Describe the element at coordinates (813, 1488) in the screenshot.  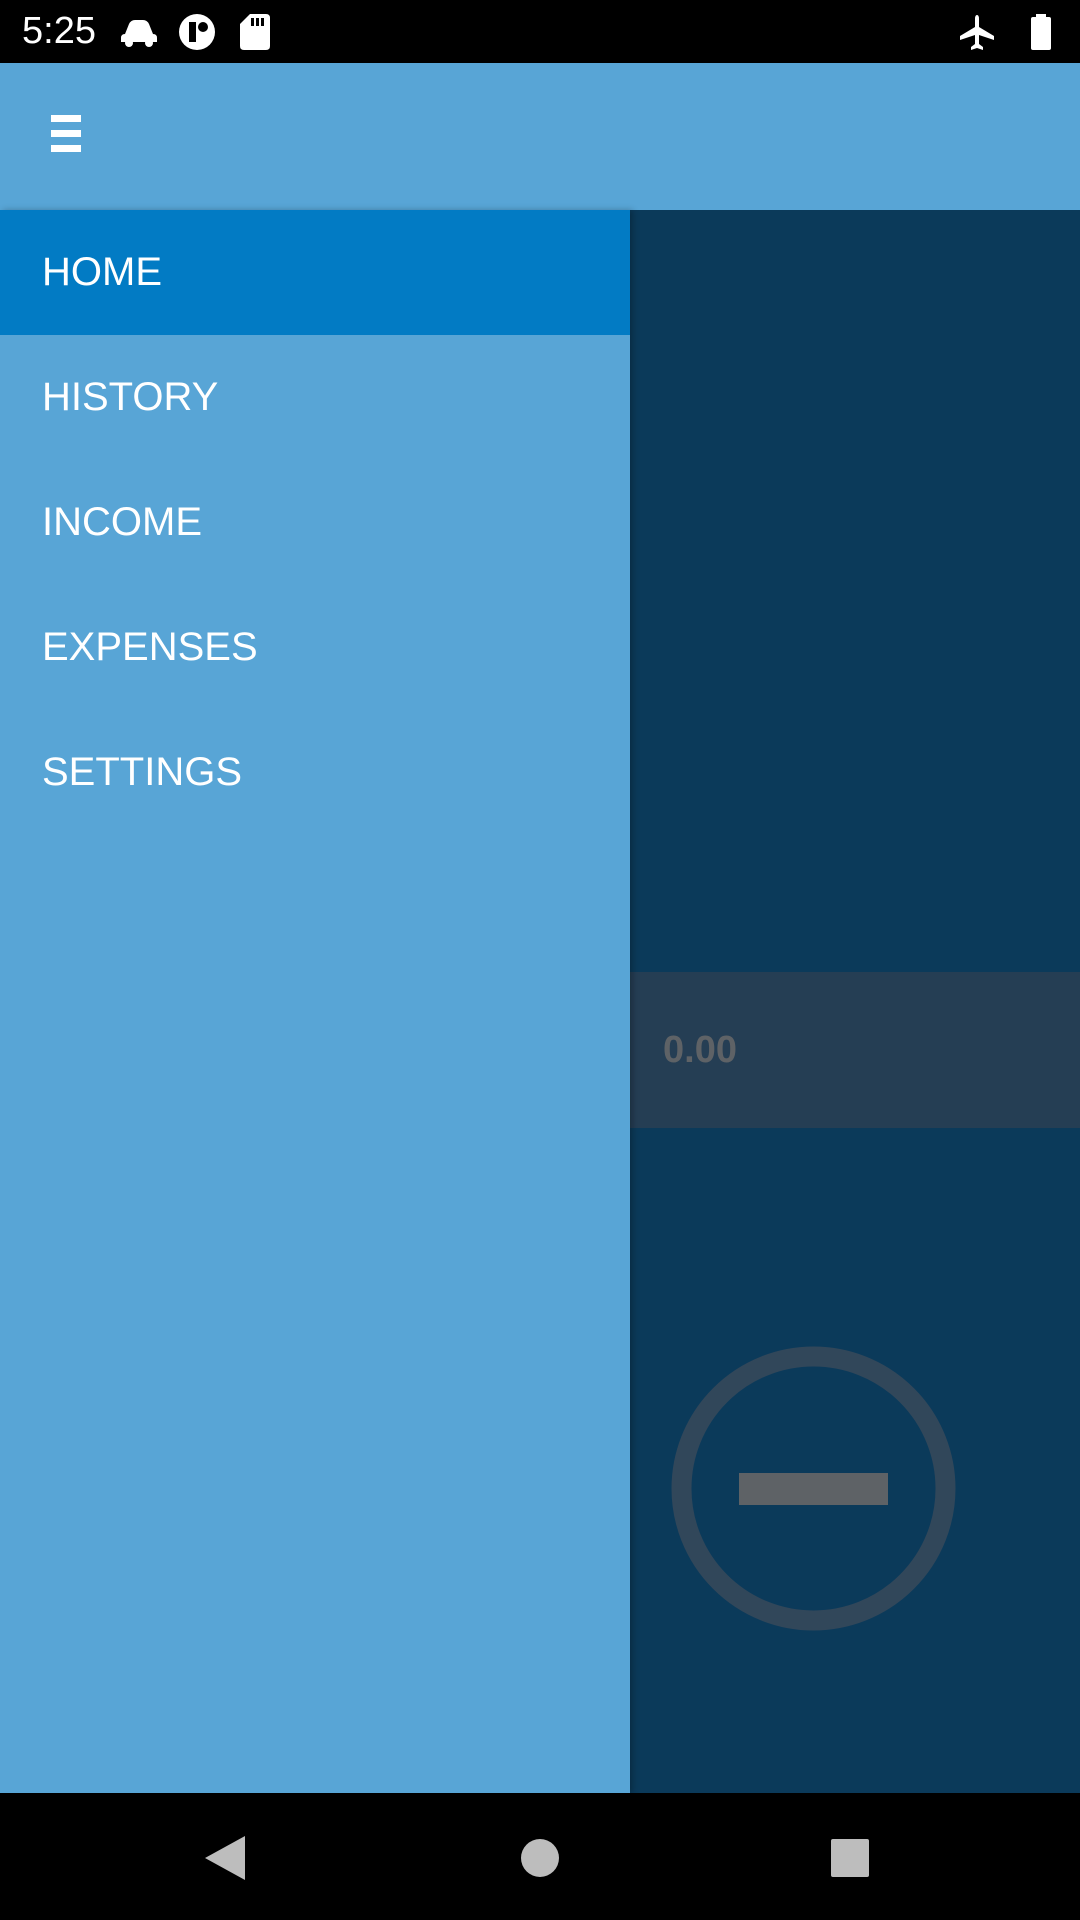
I see `remove-circle-icon` at that location.